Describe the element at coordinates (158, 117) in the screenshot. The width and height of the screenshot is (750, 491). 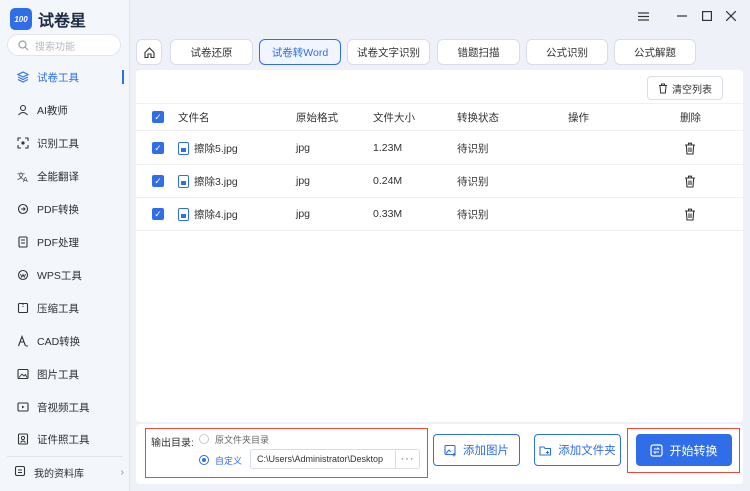
I see `select-all-checkbox: ✓` at that location.